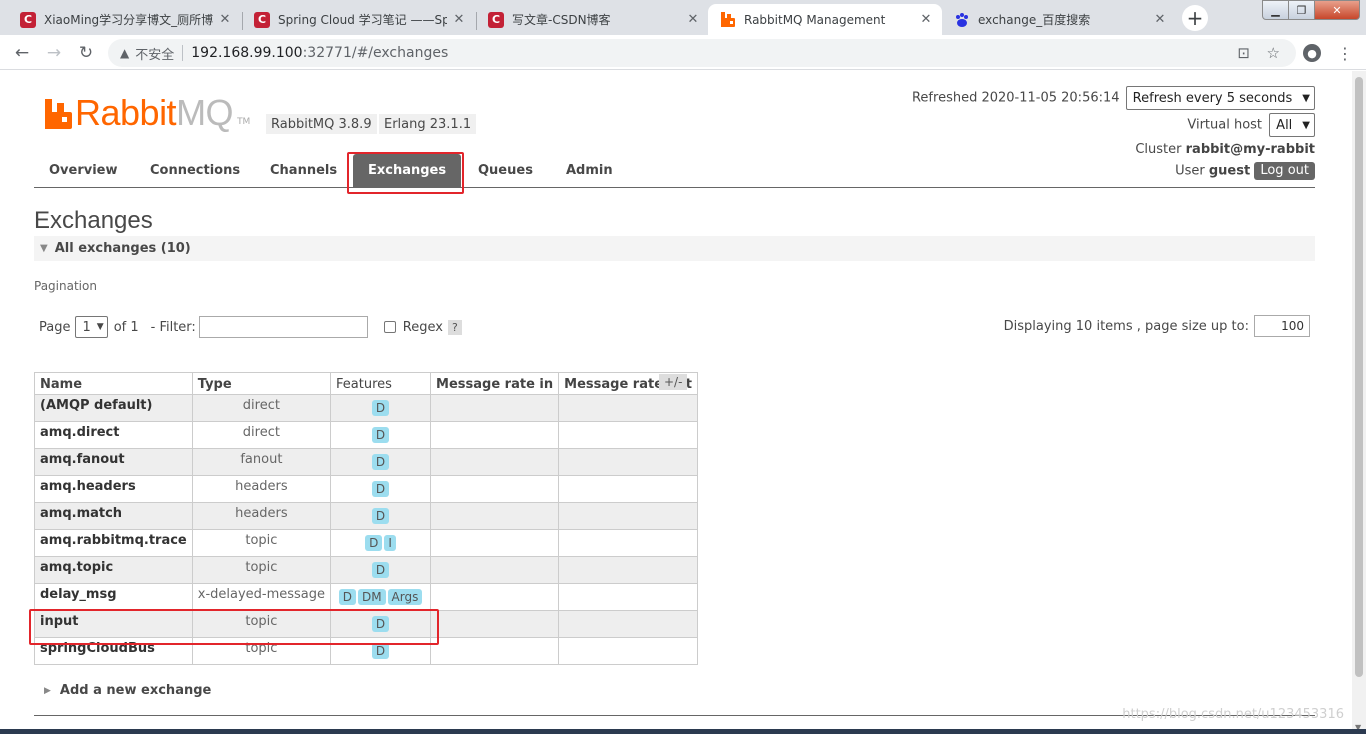 Image resolution: width=1366 pixels, height=734 pixels. What do you see at coordinates (83, 170) in the screenshot?
I see `nav-overview: Overview` at bounding box center [83, 170].